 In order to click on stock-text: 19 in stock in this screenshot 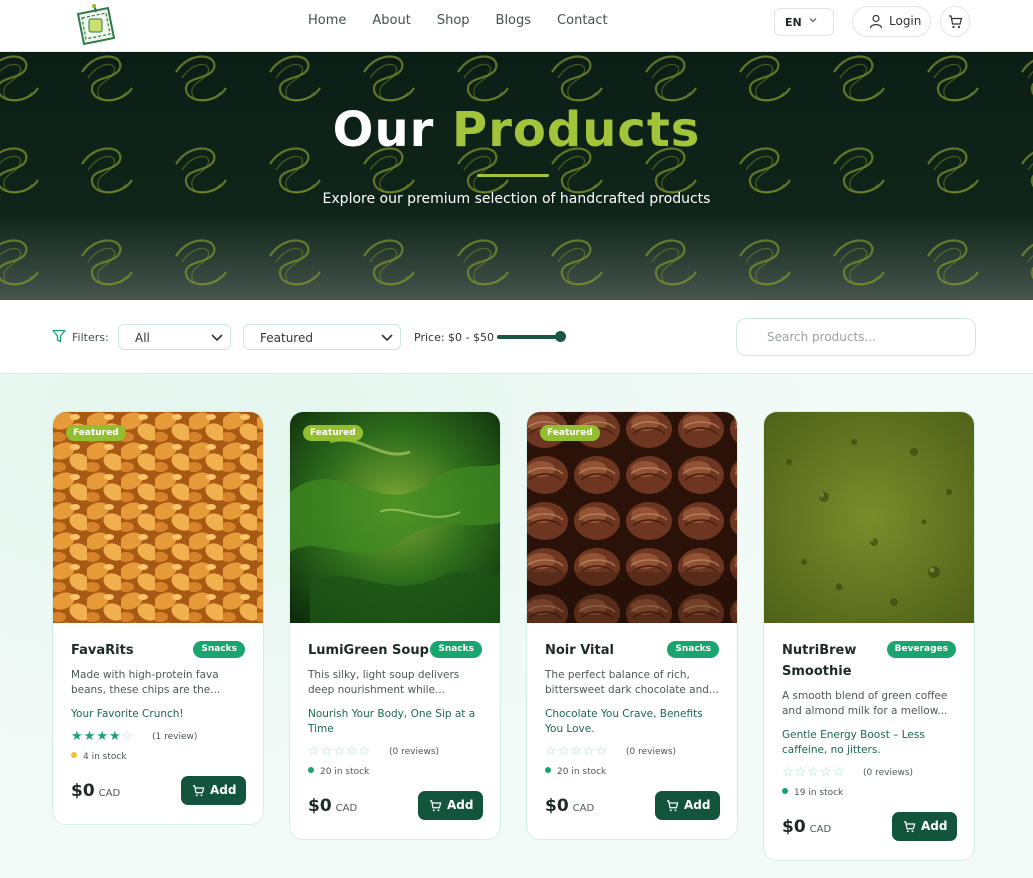, I will do `click(819, 793)`.